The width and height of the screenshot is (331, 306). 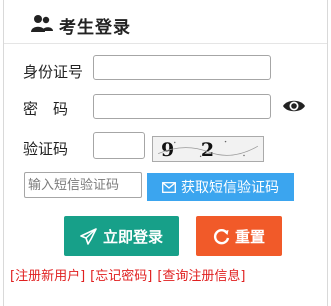 What do you see at coordinates (132, 236) in the screenshot?
I see `login-label: 立即登录` at bounding box center [132, 236].